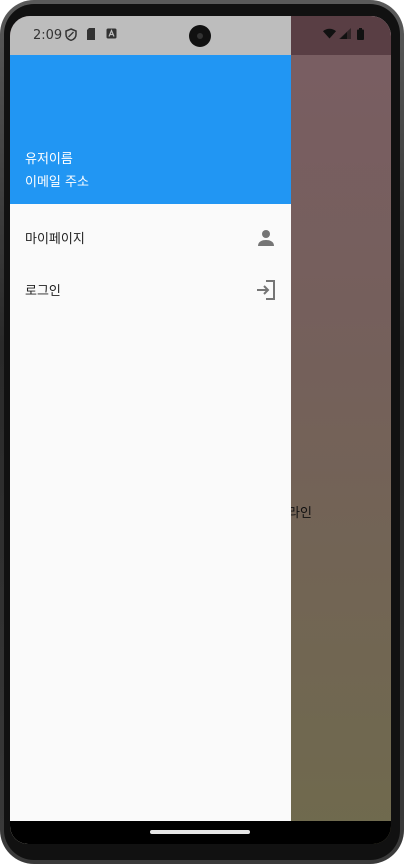  Describe the element at coordinates (71, 36) in the screenshot. I see `shield-icon` at that location.